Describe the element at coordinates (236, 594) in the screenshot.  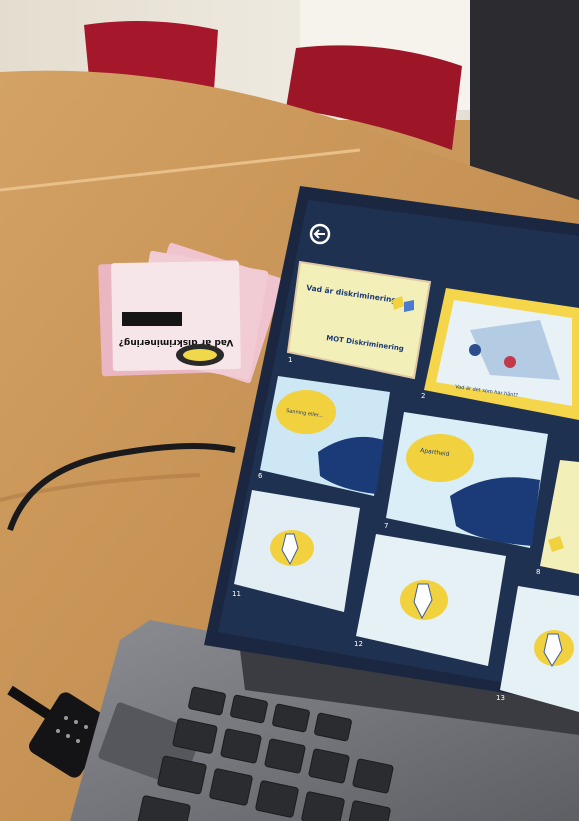
I see `slide-number: 11` at that location.